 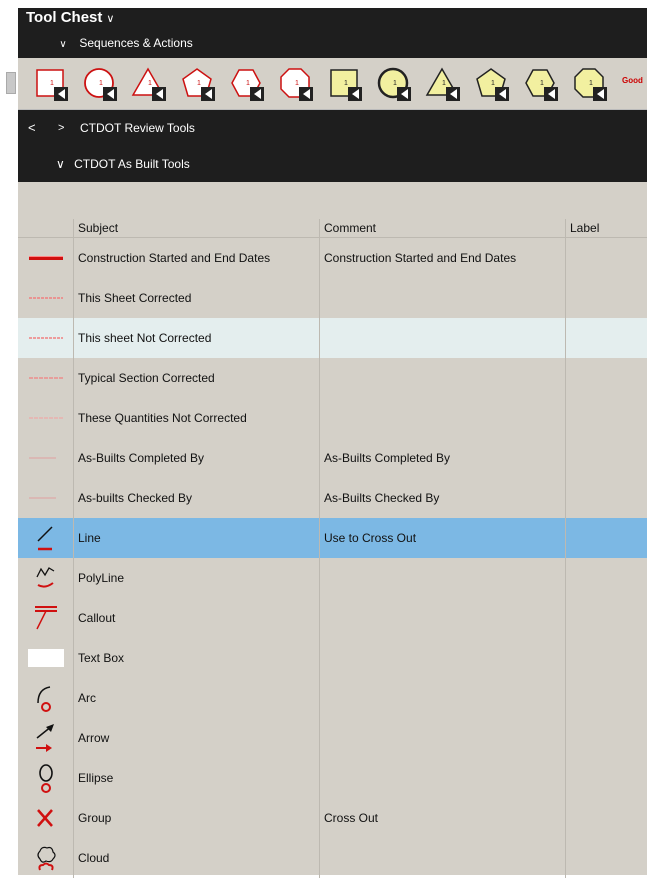 What do you see at coordinates (332, 164) in the screenshot?
I see `section-ctdot-as-built-tools: ∨ CTDOT As Built Tools` at bounding box center [332, 164].